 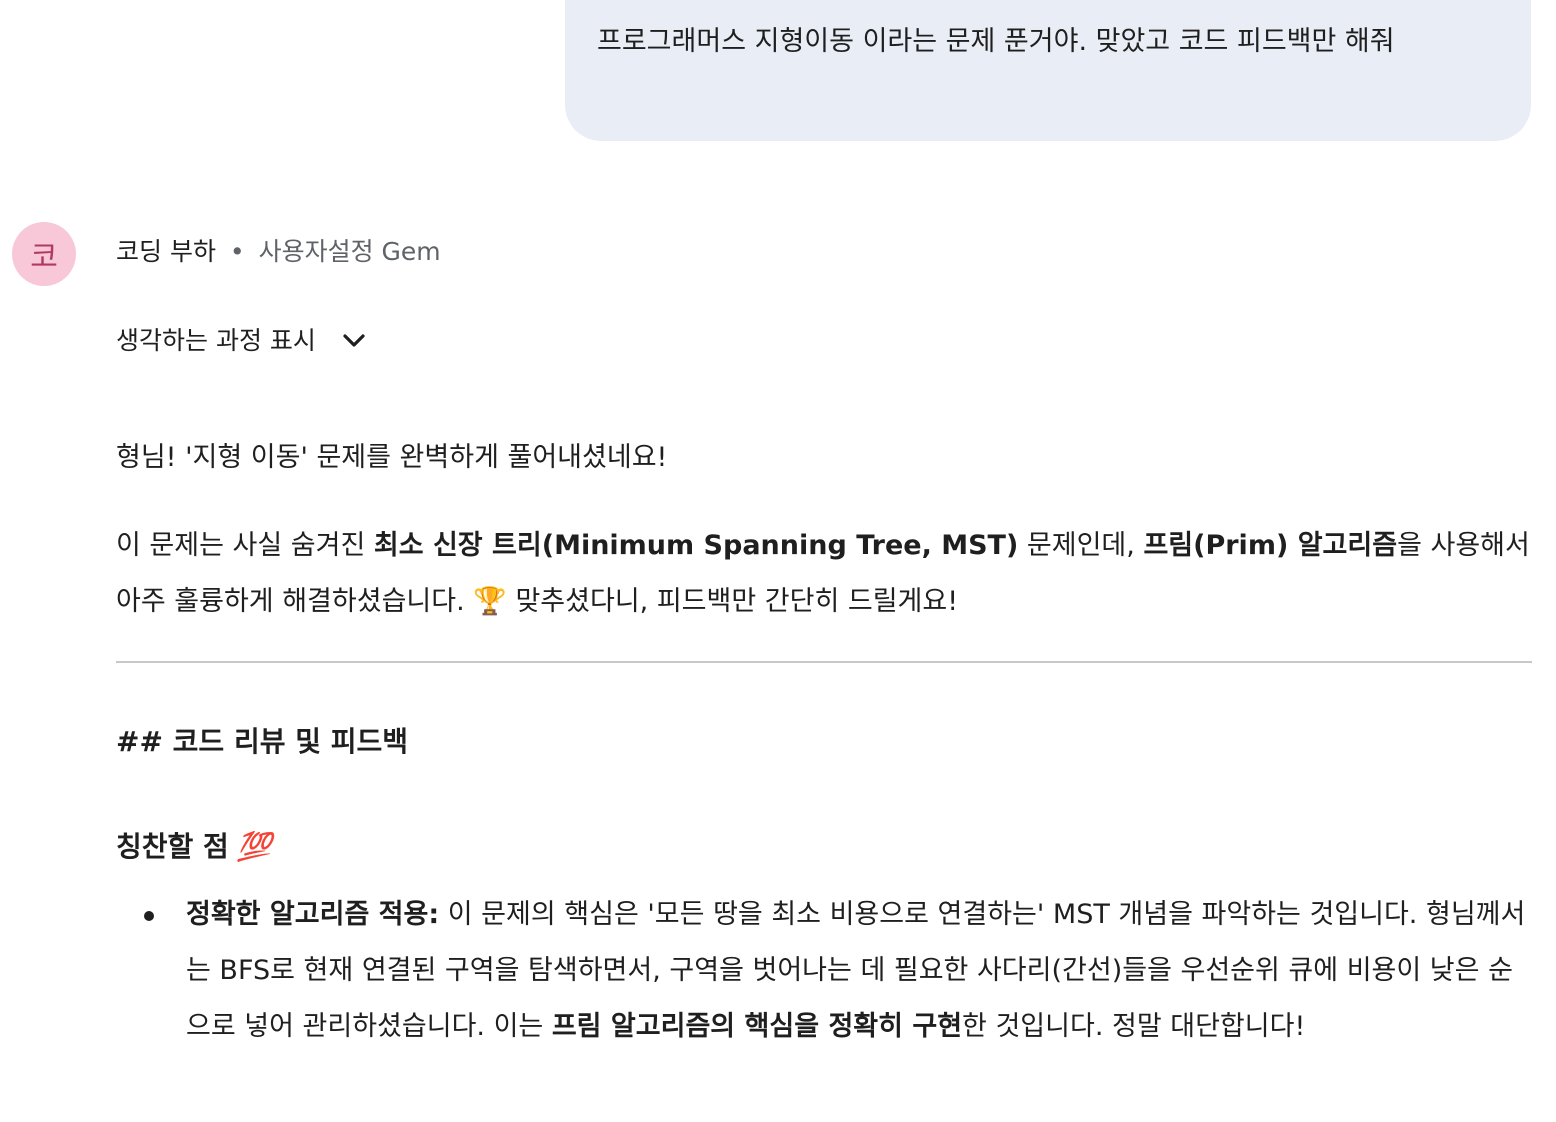 I want to click on assistant-avatar: 코, so click(x=44, y=254).